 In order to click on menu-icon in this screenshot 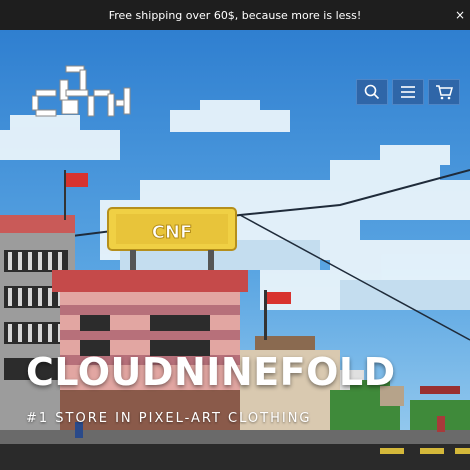, I will do `click(408, 92)`.